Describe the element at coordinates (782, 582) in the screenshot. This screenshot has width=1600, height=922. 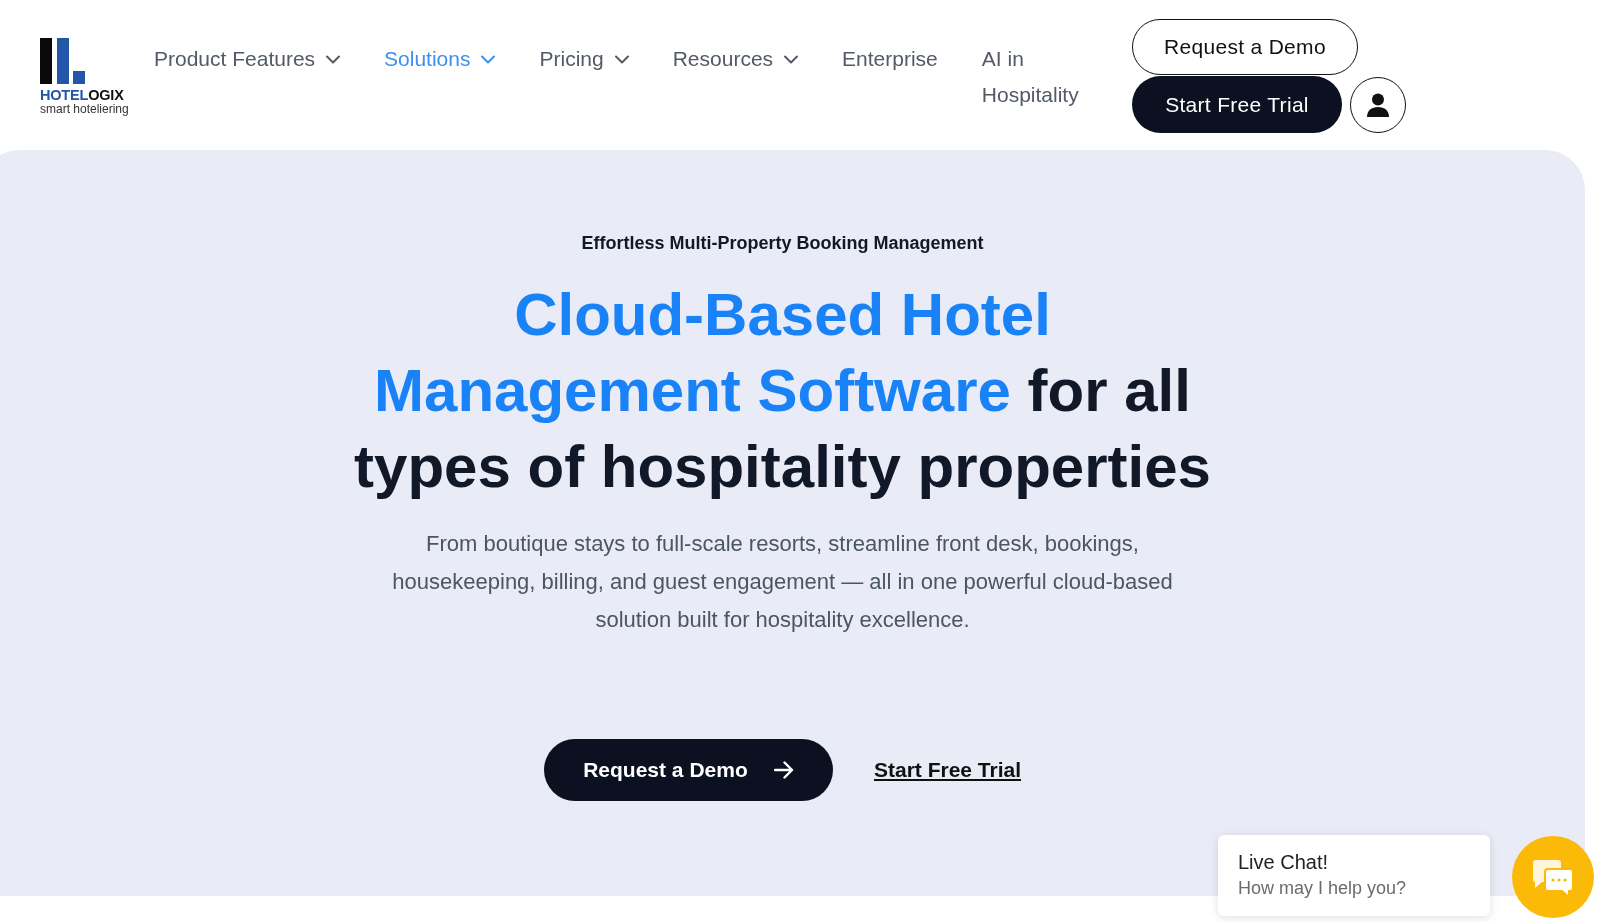
I see `hero-description: From boutique stays to full-scale resorts, streamline front desk, bookings, housekeeping, billing, and guest engagement — all in one powerful cloud-based solution built for hospitality excellence.` at that location.